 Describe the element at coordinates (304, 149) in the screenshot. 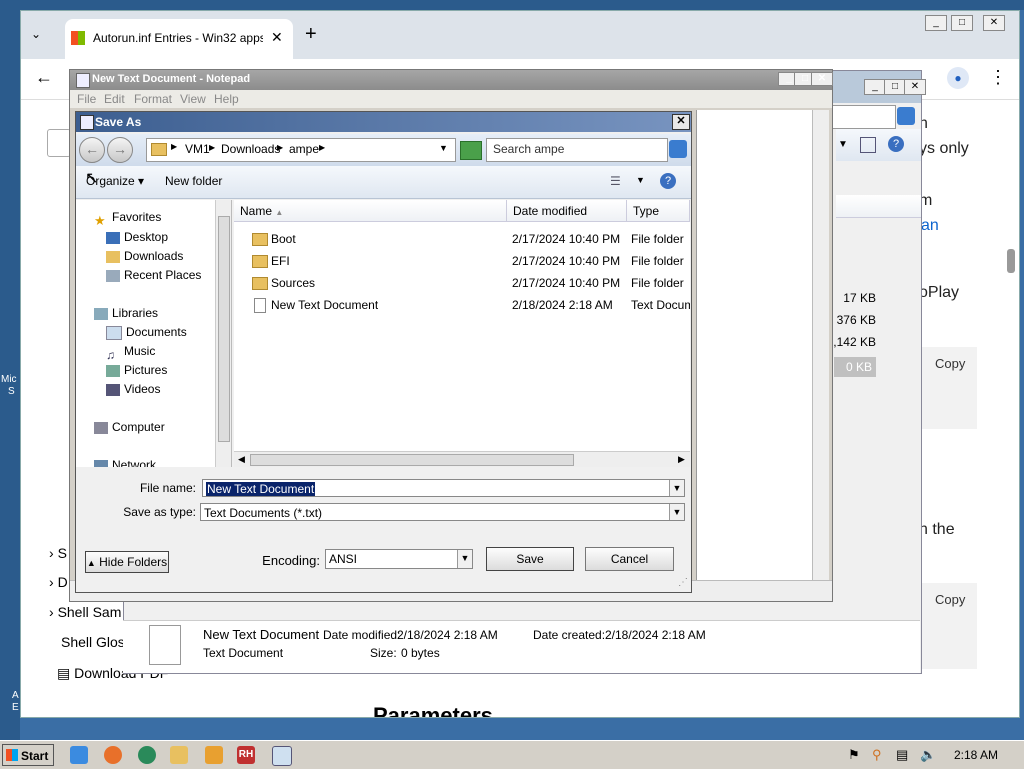

I see `breadcrumb-ampe: ampe` at that location.